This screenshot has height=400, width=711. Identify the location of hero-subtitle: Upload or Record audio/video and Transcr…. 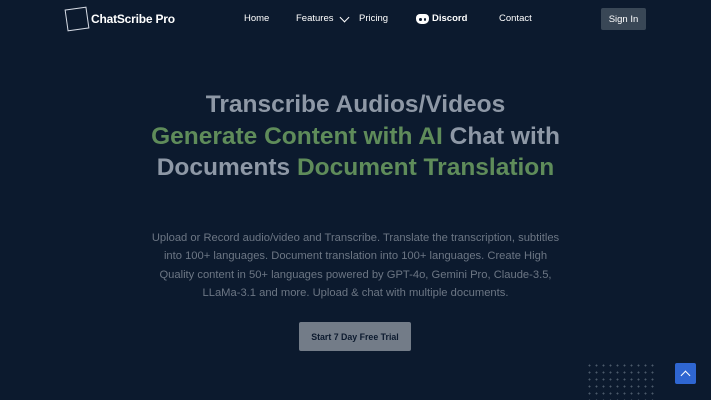
(355, 265).